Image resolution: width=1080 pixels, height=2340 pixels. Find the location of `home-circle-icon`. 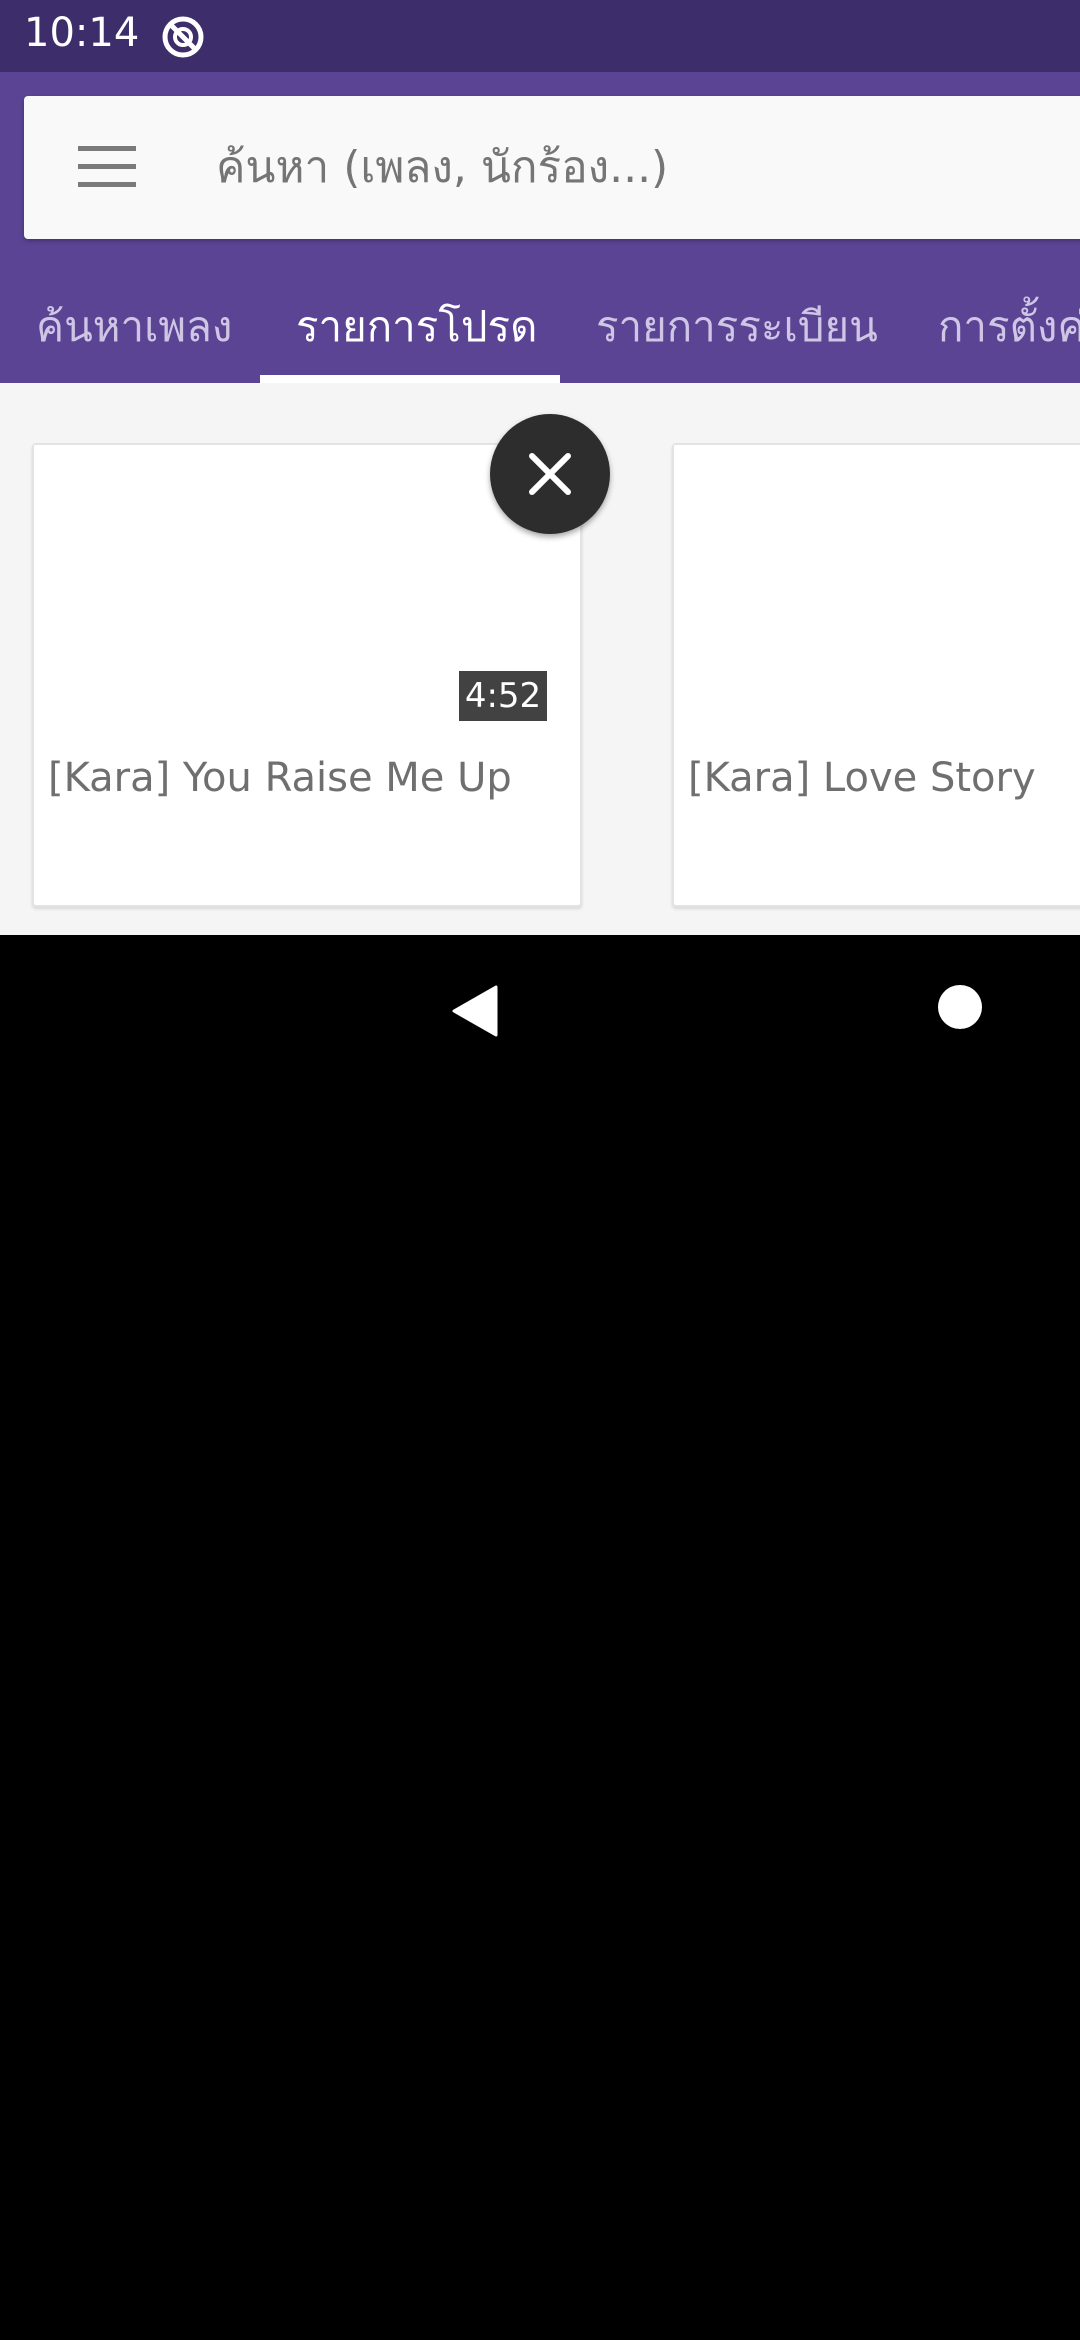

home-circle-icon is located at coordinates (960, 1007).